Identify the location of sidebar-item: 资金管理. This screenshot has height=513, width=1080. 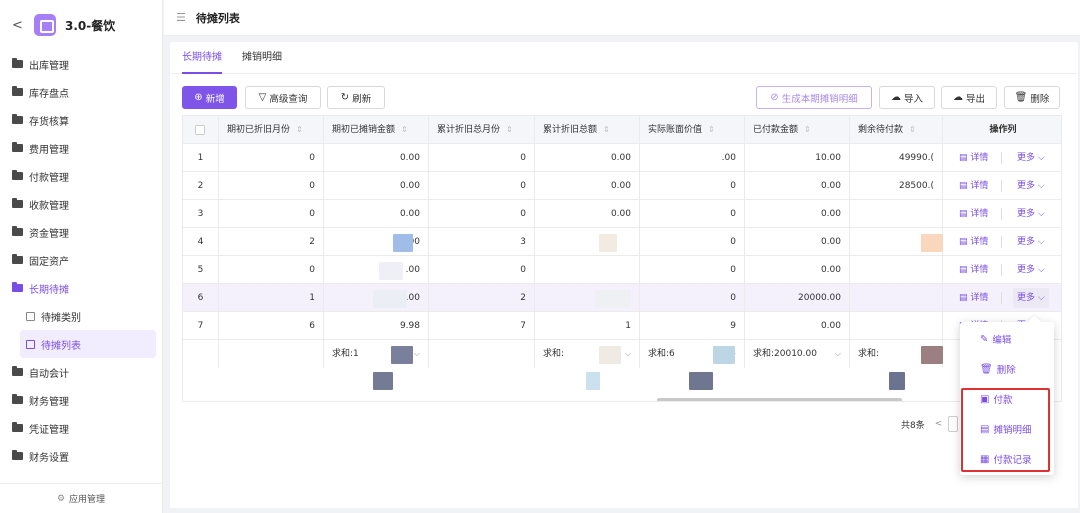
(81, 232).